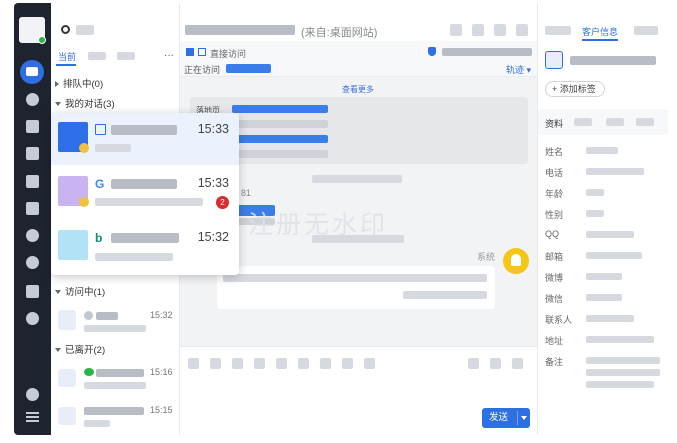 The image size is (677, 443). What do you see at coordinates (32, 99) in the screenshot?
I see `clock-icon` at bounding box center [32, 99].